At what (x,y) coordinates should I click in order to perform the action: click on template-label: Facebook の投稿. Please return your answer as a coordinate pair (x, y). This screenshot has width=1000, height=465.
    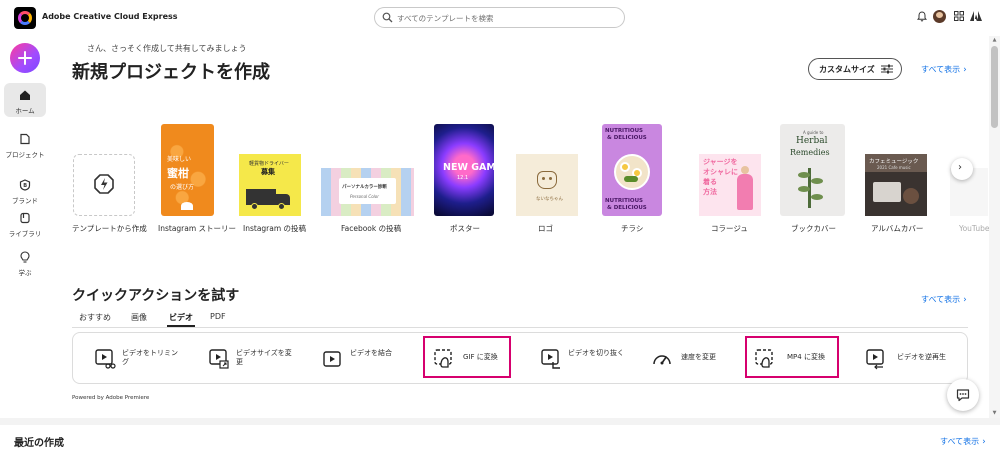
    Looking at the image, I should click on (371, 228).